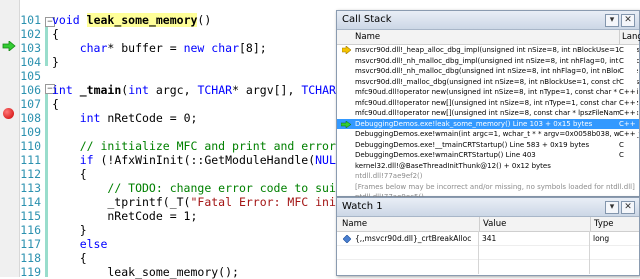 This screenshot has height=279, width=640. What do you see at coordinates (30, 174) in the screenshot?
I see `line-number: 112` at bounding box center [30, 174].